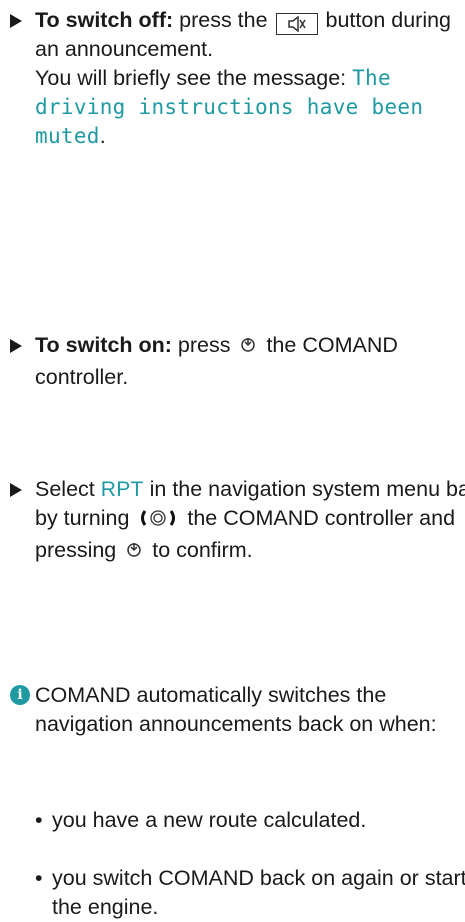 This screenshot has height=922, width=465. Describe the element at coordinates (102, 136) in the screenshot. I see `step-text: .` at that location.